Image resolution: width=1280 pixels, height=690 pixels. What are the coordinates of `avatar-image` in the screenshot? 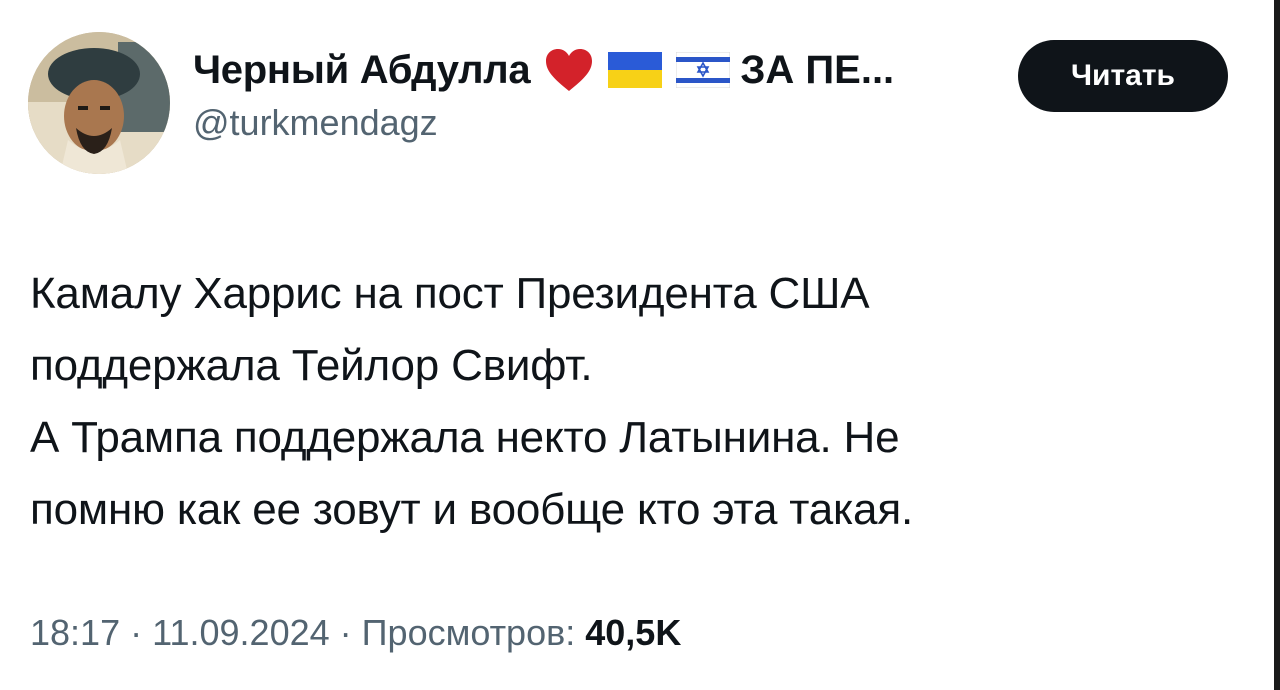 It's located at (99, 103).